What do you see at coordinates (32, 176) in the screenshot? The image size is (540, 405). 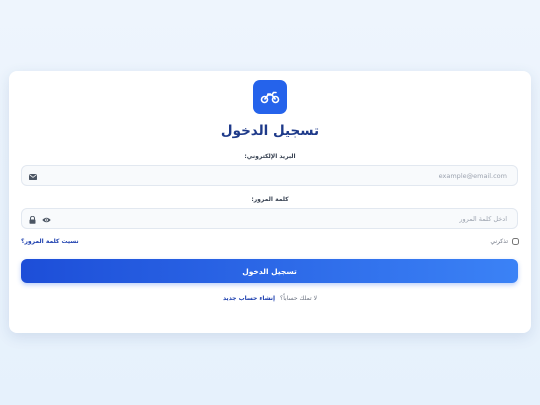 I see `envelope-icon` at bounding box center [32, 176].